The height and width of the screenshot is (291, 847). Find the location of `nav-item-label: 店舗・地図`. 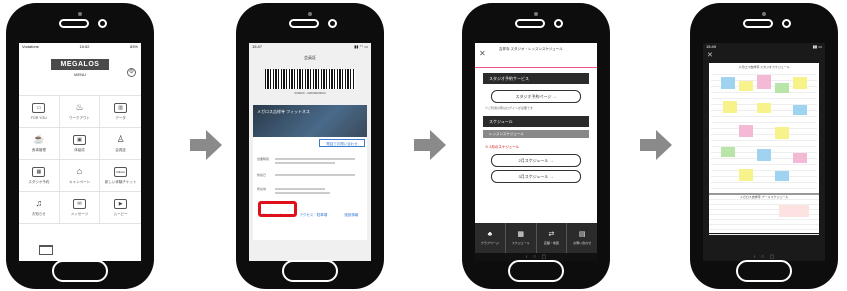

nav-item-label: 店舗・地図 is located at coordinates (551, 243).